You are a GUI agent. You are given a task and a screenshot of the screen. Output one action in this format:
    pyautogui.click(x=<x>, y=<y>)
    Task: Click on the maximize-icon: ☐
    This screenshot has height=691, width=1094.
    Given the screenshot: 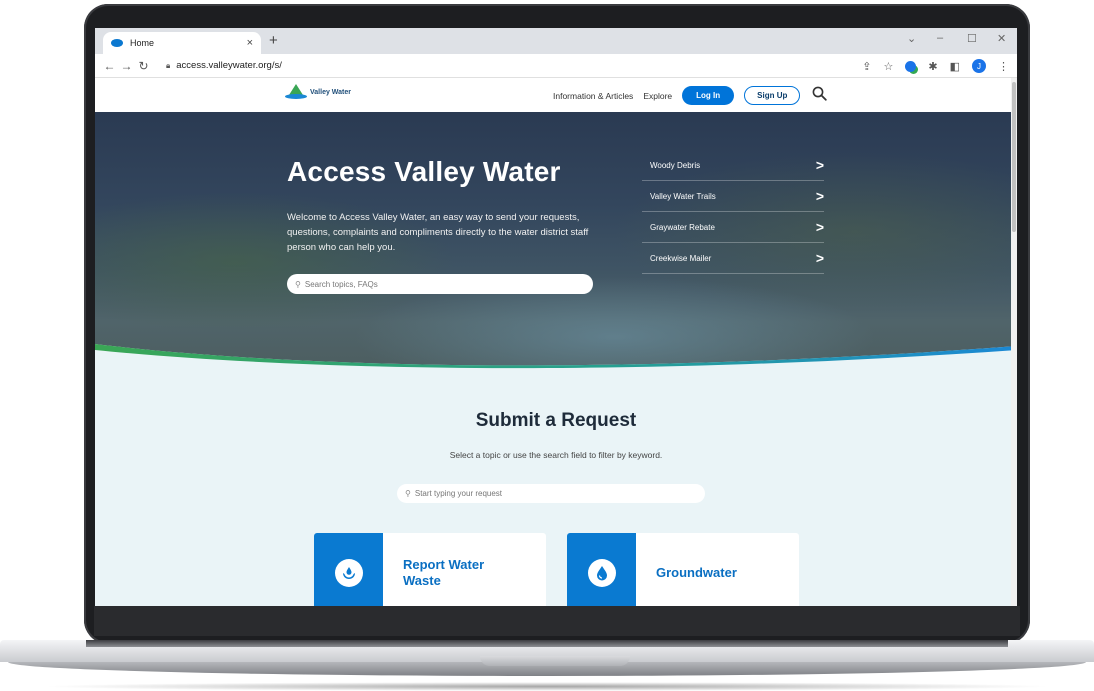 What is the action you would take?
    pyautogui.click(x=972, y=38)
    